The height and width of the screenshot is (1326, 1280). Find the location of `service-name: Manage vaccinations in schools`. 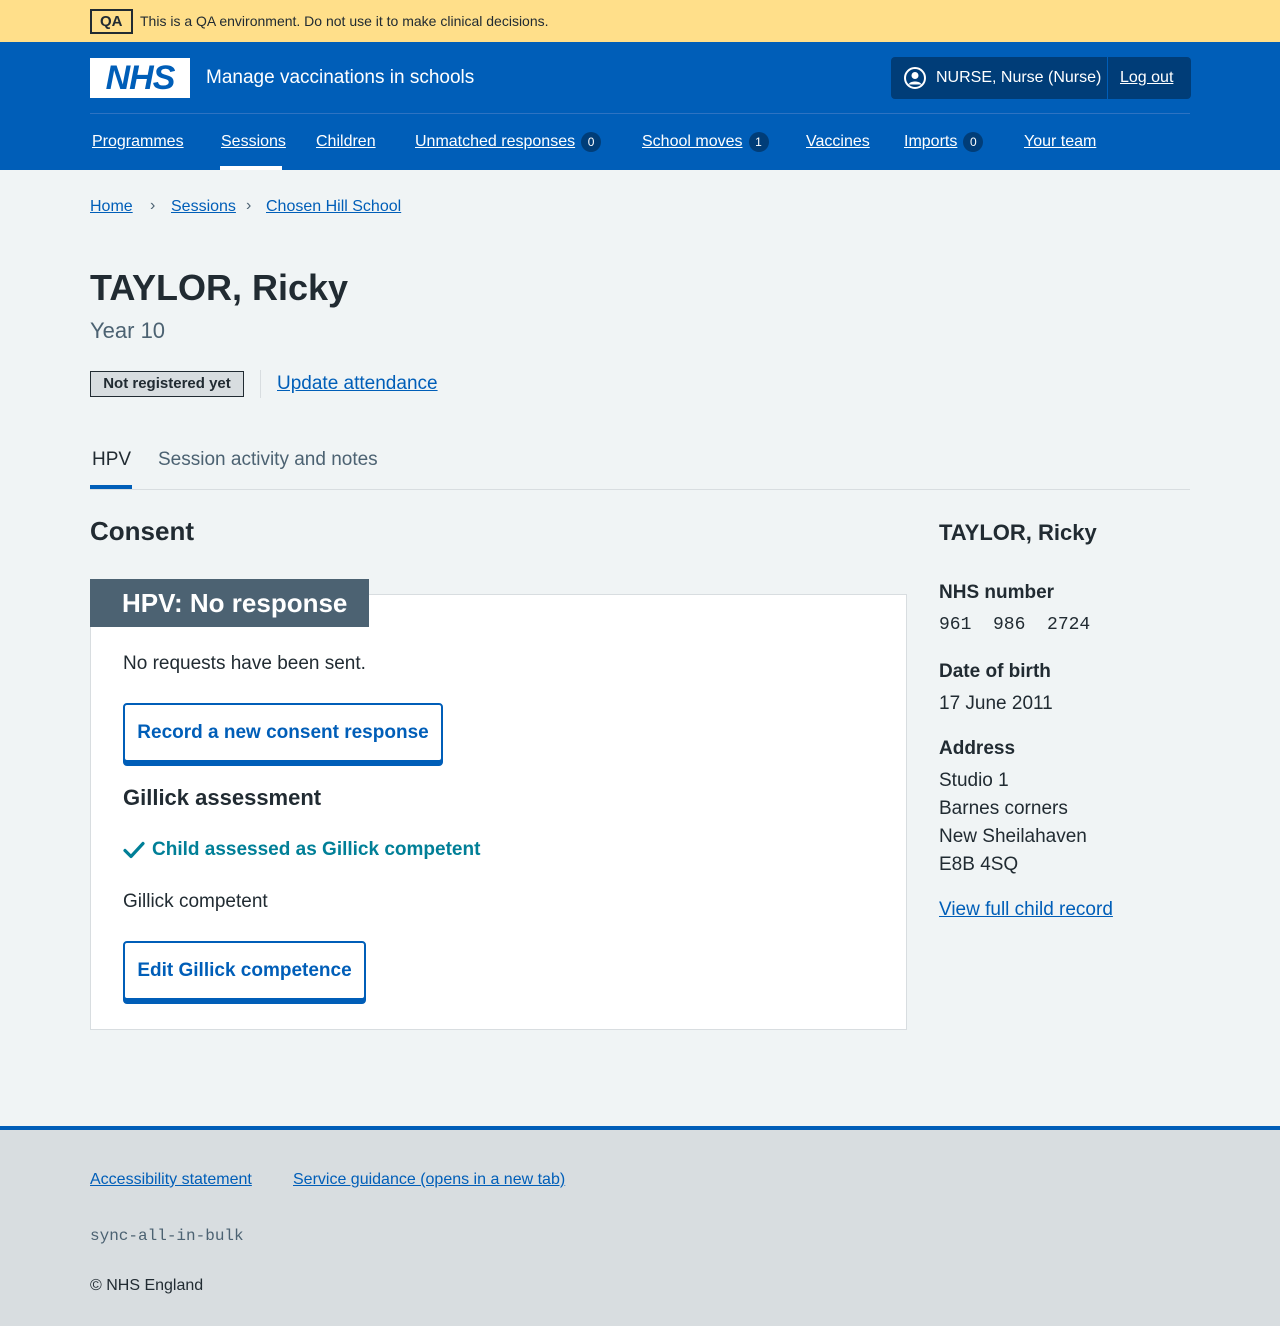

service-name: Manage vaccinations in schools is located at coordinates (340, 78).